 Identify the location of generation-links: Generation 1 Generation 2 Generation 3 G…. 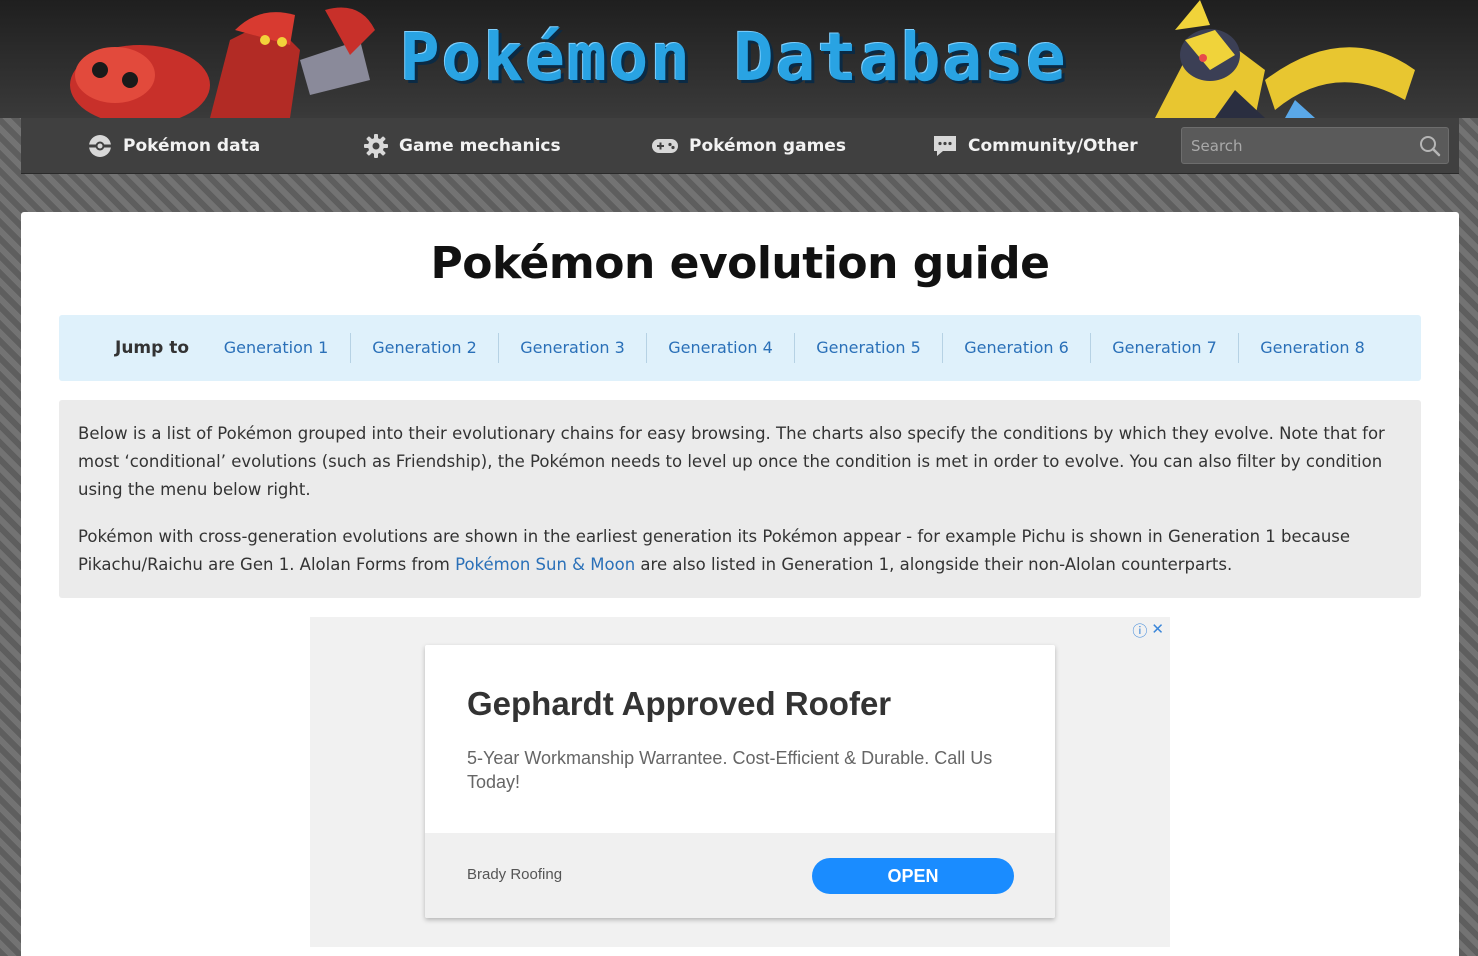
(794, 348).